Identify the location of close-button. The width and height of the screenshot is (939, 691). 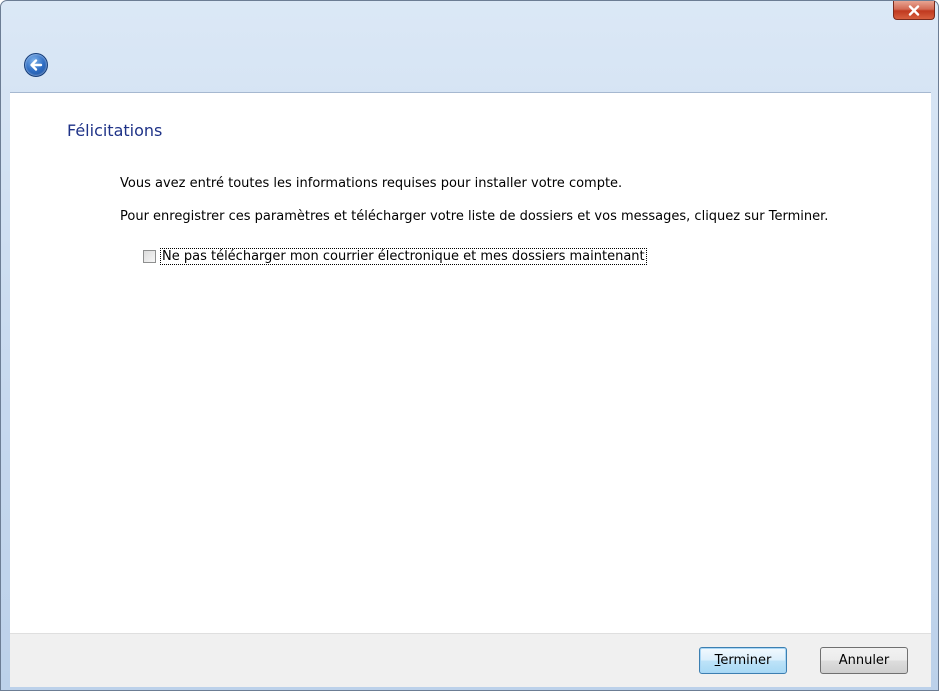
(914, 10).